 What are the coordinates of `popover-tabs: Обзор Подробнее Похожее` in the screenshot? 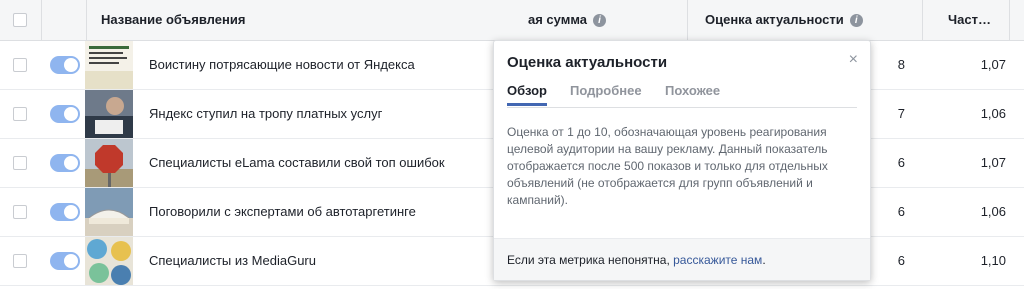 It's located at (682, 95).